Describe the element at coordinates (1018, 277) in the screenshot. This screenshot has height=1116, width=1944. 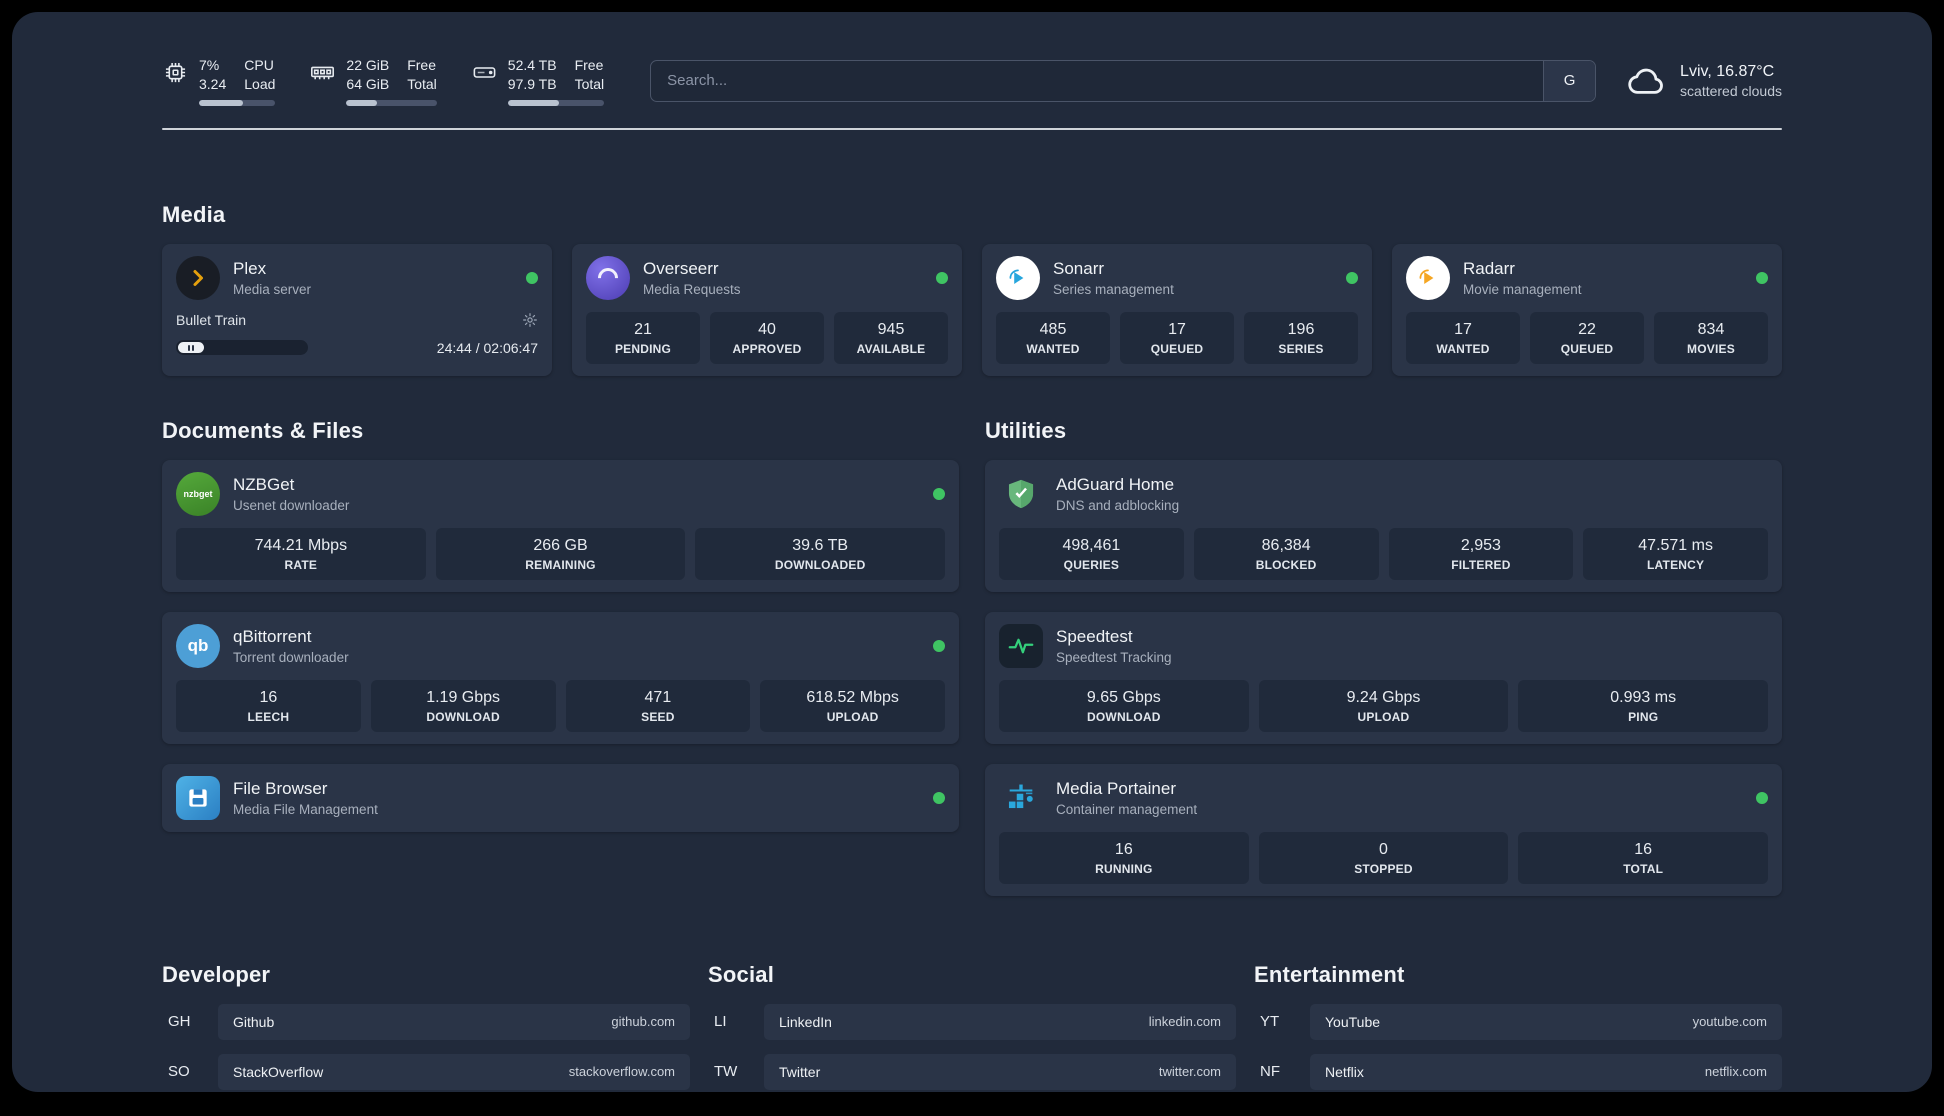
I see `sonarr-icon` at that location.